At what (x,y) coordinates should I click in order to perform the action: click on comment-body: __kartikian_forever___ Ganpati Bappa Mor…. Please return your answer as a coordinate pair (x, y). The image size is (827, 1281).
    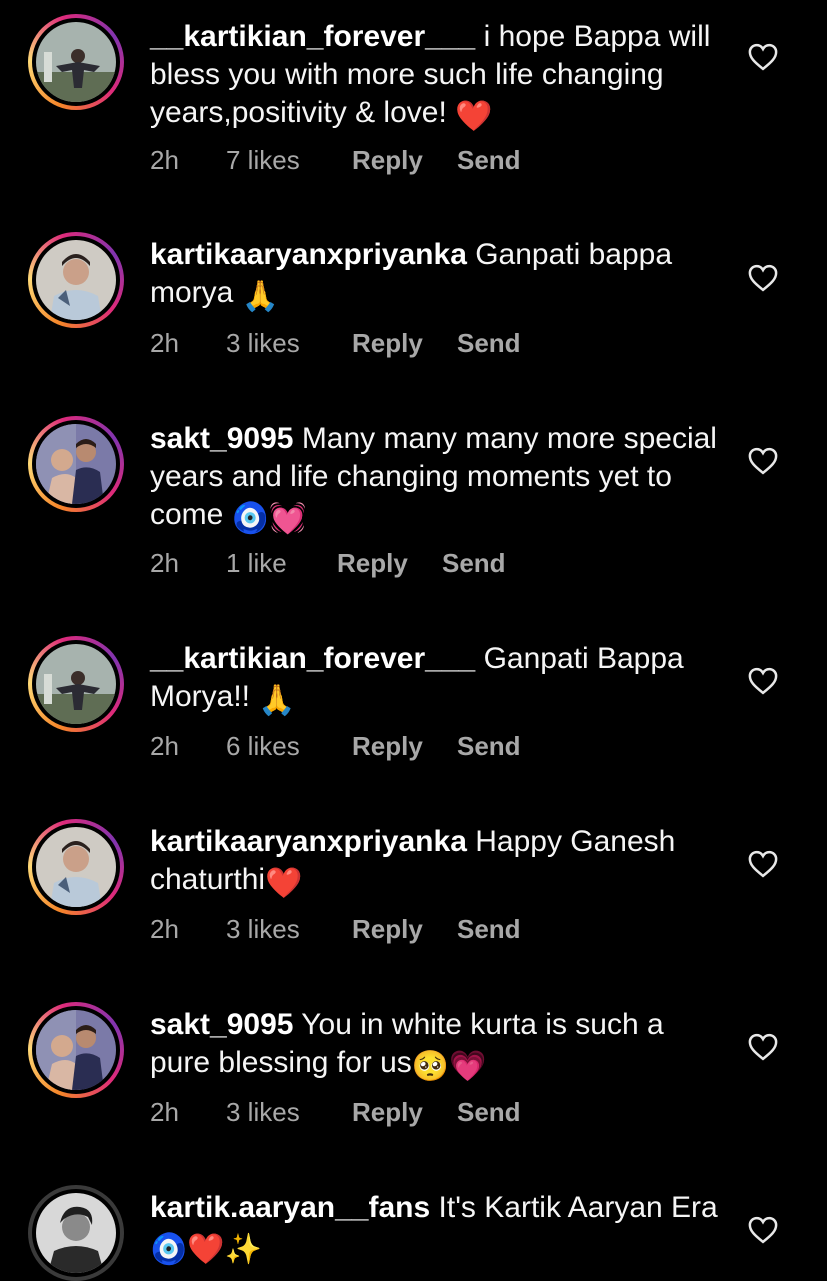
    Looking at the image, I should click on (440, 680).